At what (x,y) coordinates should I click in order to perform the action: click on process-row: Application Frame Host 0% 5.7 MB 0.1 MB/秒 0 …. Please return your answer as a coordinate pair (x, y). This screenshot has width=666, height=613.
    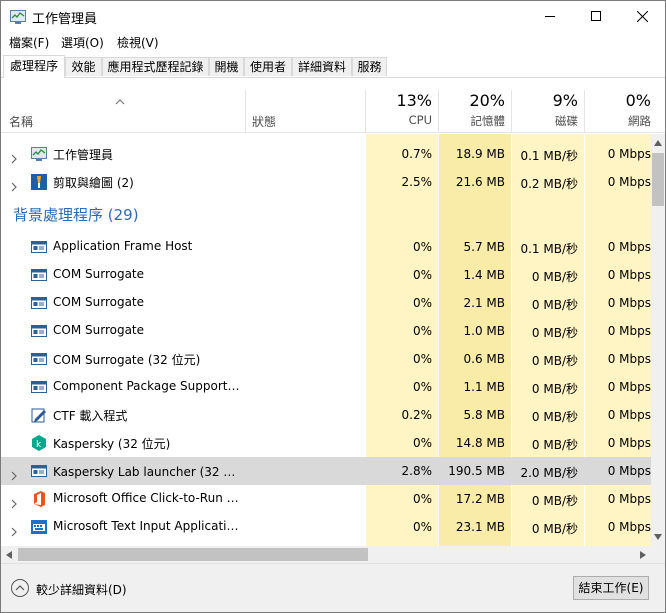
    Looking at the image, I should click on (326, 247).